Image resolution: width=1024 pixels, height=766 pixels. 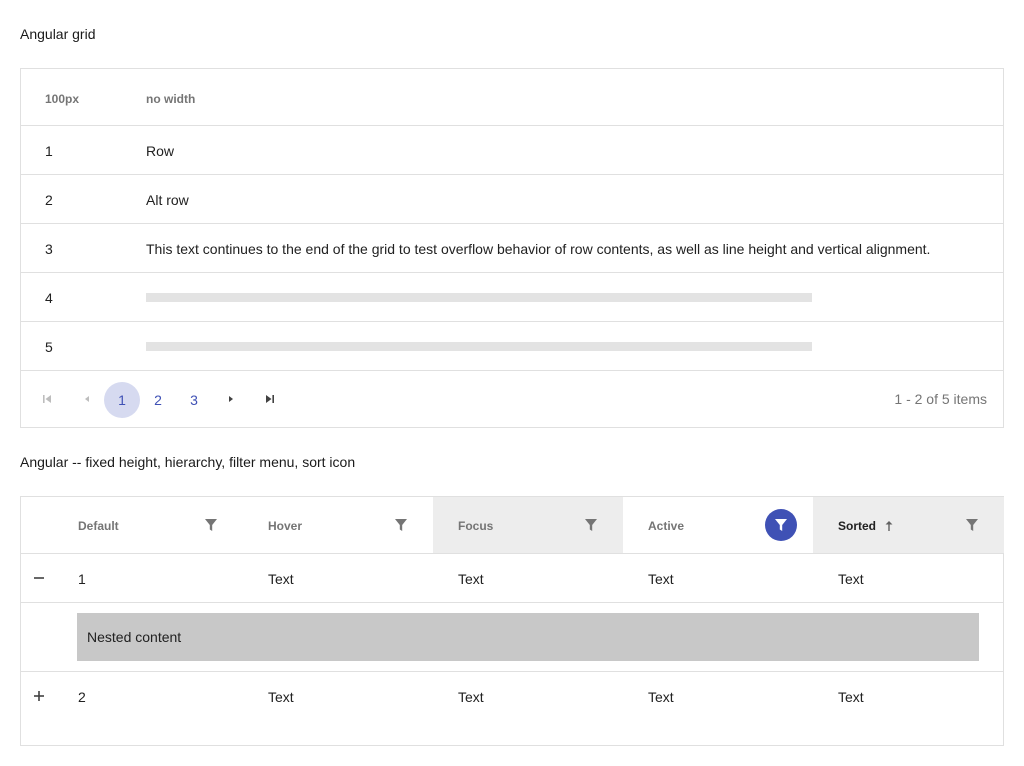 I want to click on row-text-cell: Row, so click(x=160, y=151).